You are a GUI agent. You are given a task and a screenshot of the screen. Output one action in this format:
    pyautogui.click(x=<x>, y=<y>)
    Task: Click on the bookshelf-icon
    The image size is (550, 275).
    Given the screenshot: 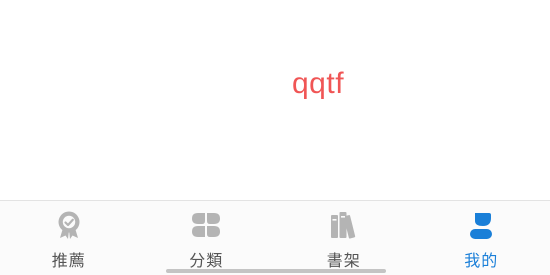 What is the action you would take?
    pyautogui.click(x=344, y=225)
    